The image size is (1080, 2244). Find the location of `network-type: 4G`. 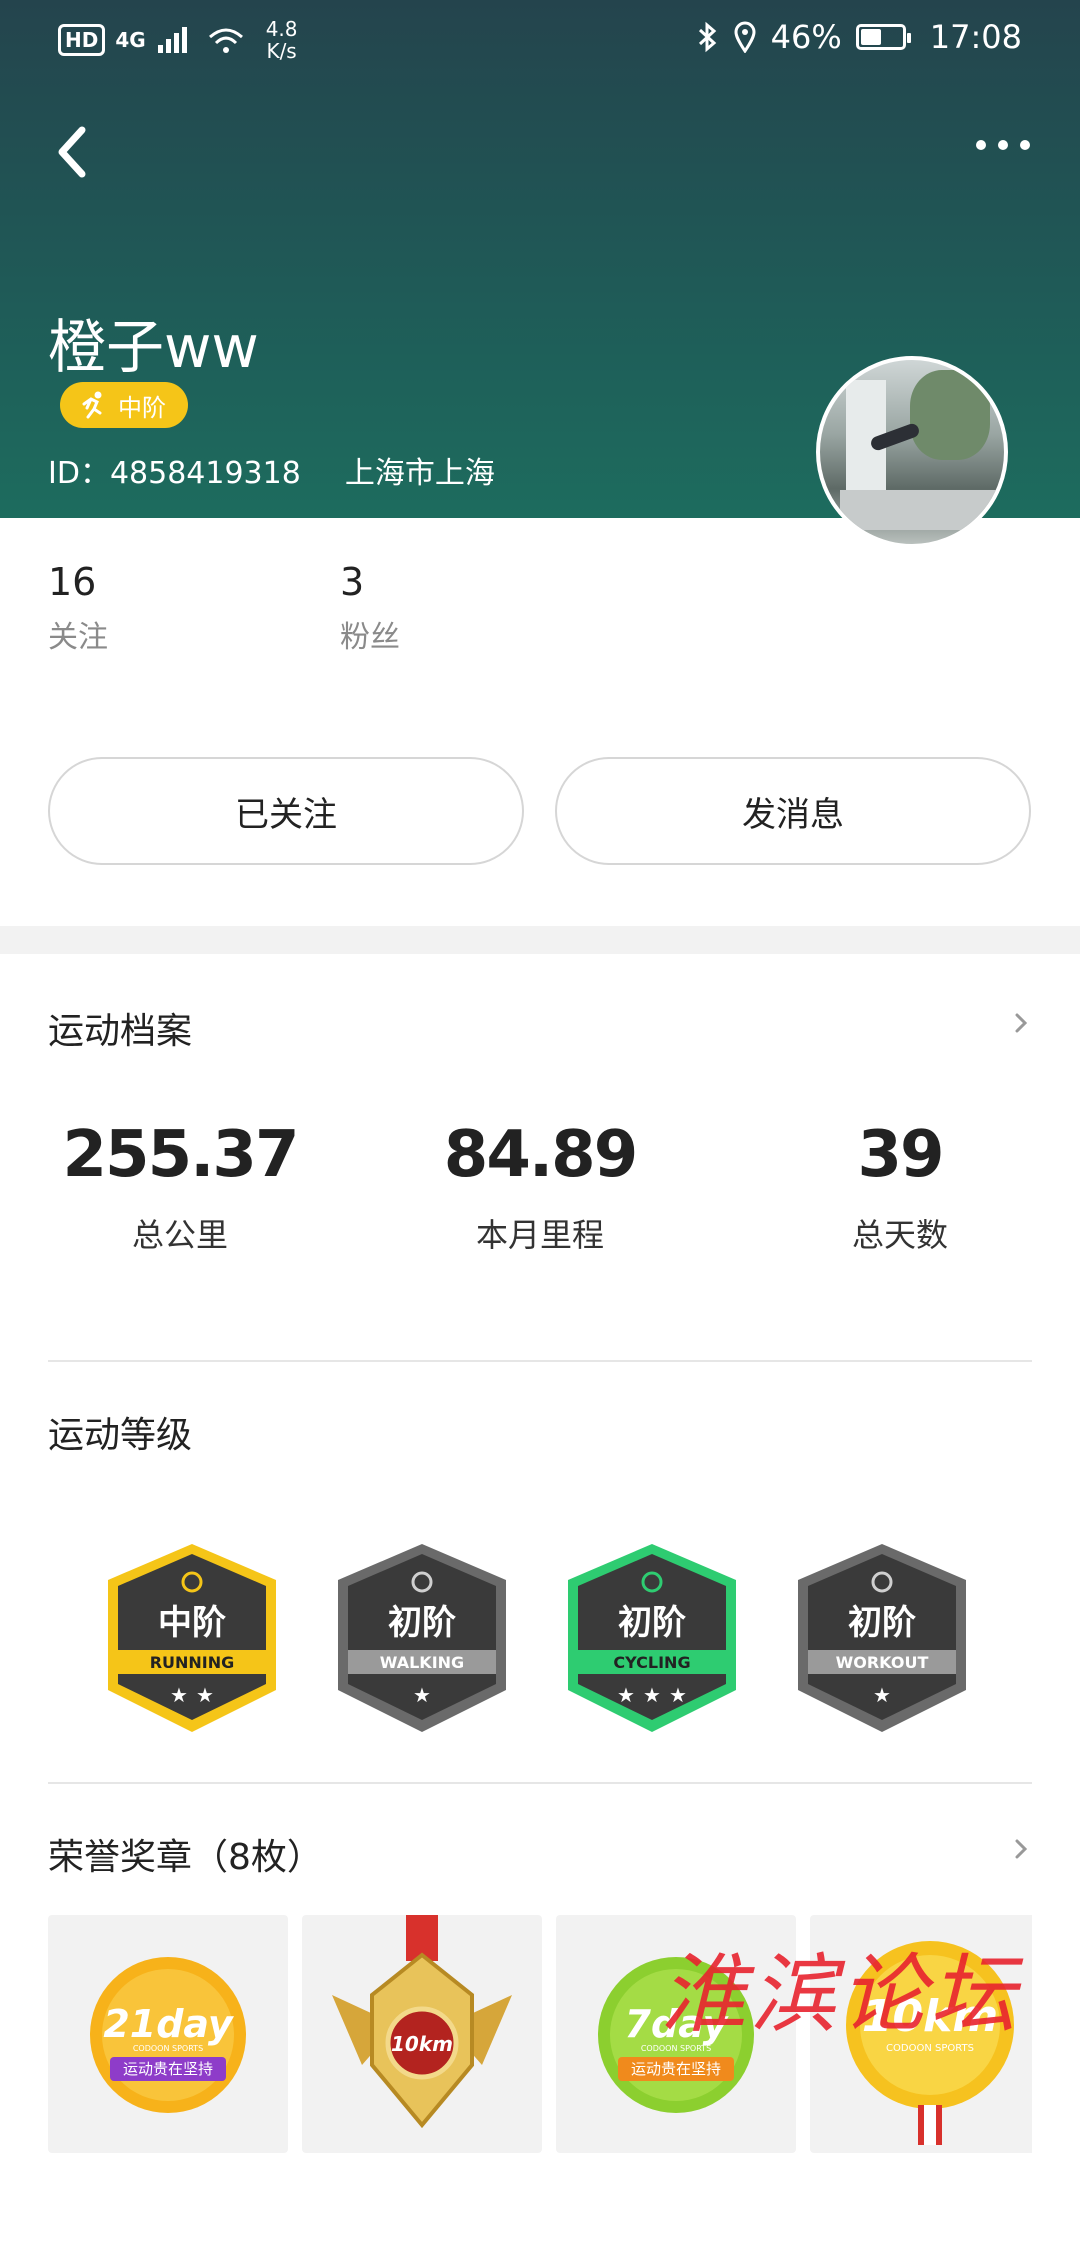

network-type: 4G is located at coordinates (130, 40).